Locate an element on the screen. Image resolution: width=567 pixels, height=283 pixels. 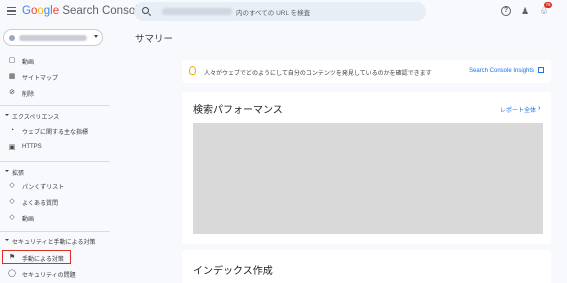
sidebar-item-sitemap: ▦ サイトマップ is located at coordinates (54, 77).